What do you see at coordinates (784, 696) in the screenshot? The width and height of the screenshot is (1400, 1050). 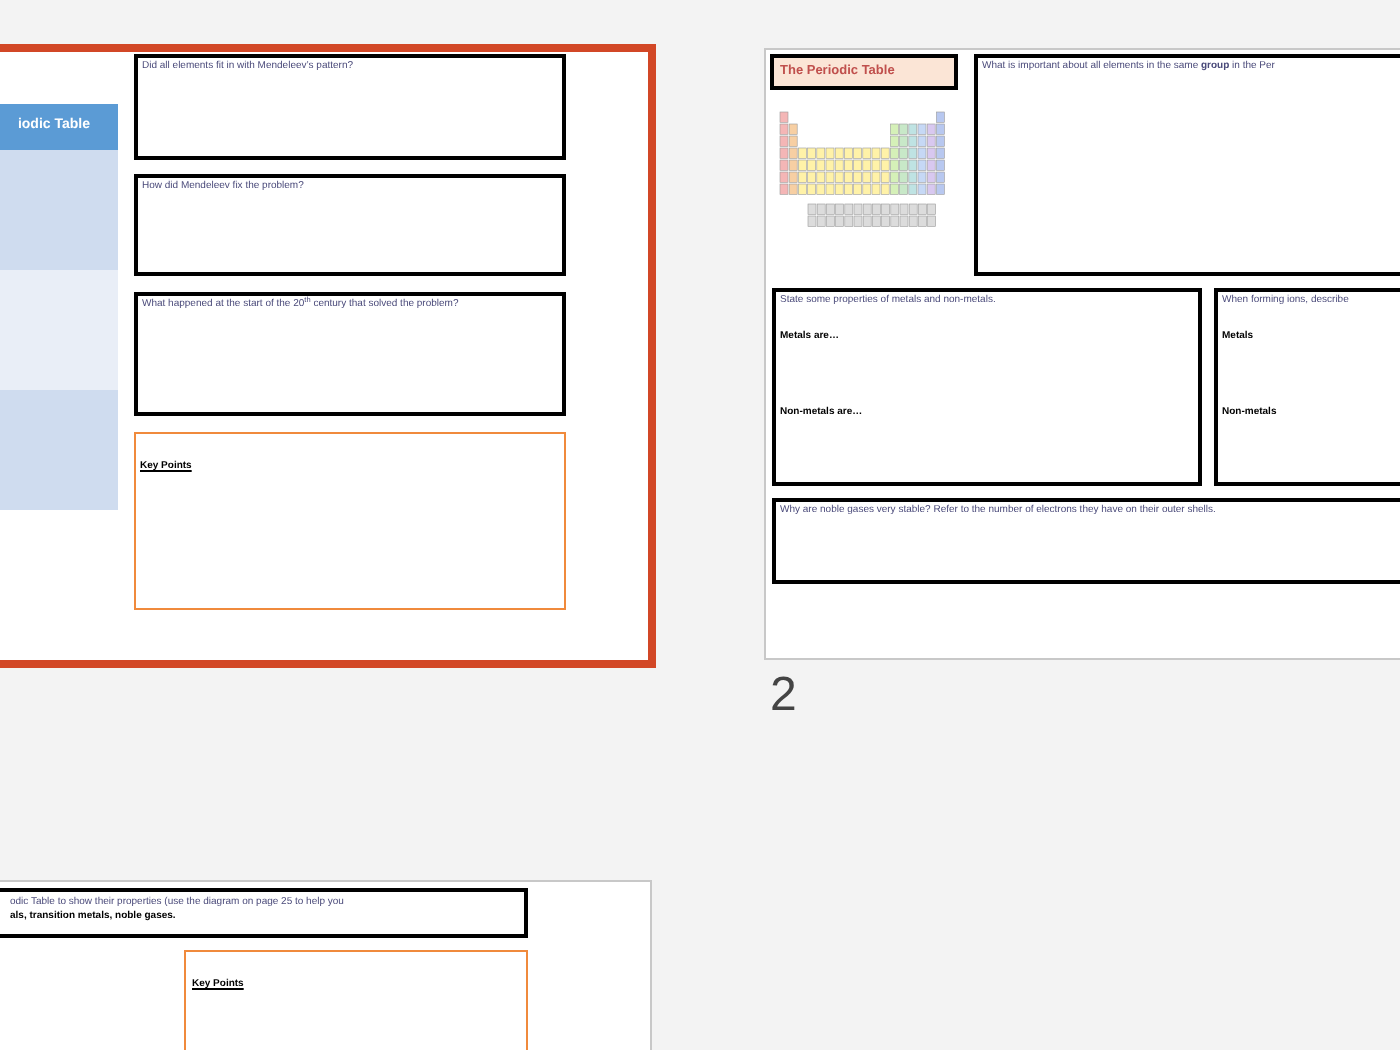 I see `slide-number: 2` at bounding box center [784, 696].